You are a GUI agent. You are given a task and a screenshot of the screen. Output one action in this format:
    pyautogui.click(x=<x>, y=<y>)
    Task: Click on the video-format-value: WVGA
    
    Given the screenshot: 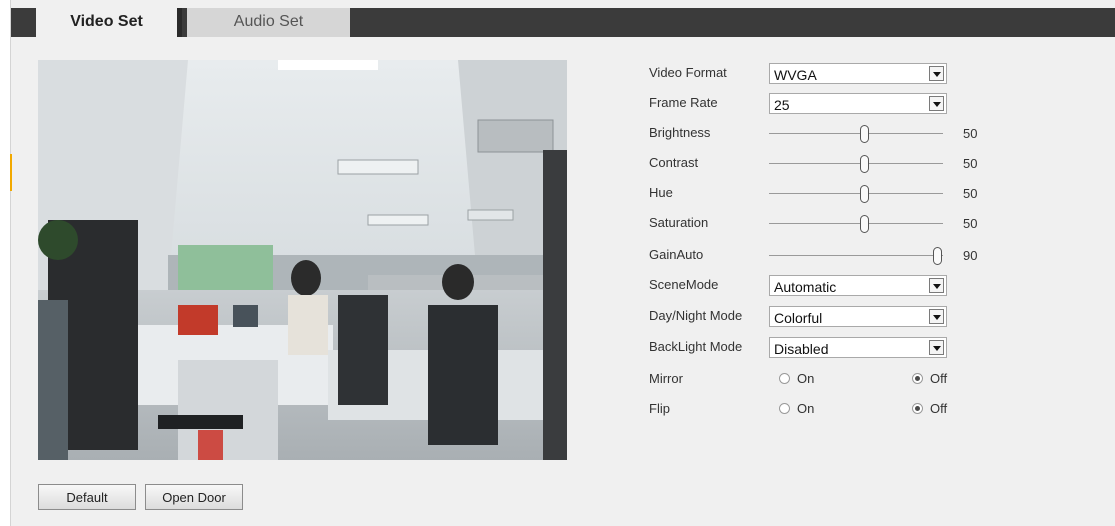 What is the action you would take?
    pyautogui.click(x=795, y=75)
    